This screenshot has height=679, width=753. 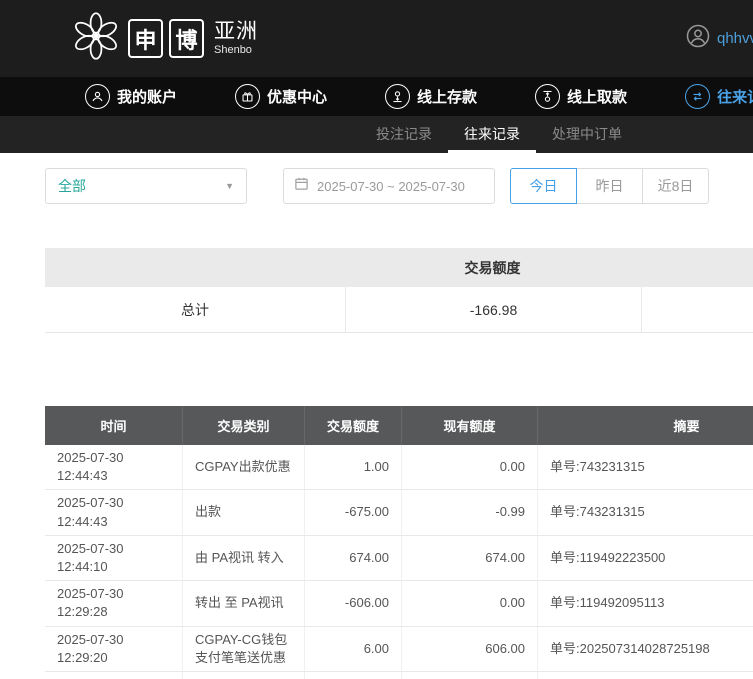 What do you see at coordinates (301, 186) in the screenshot?
I see `calendar-icon` at bounding box center [301, 186].